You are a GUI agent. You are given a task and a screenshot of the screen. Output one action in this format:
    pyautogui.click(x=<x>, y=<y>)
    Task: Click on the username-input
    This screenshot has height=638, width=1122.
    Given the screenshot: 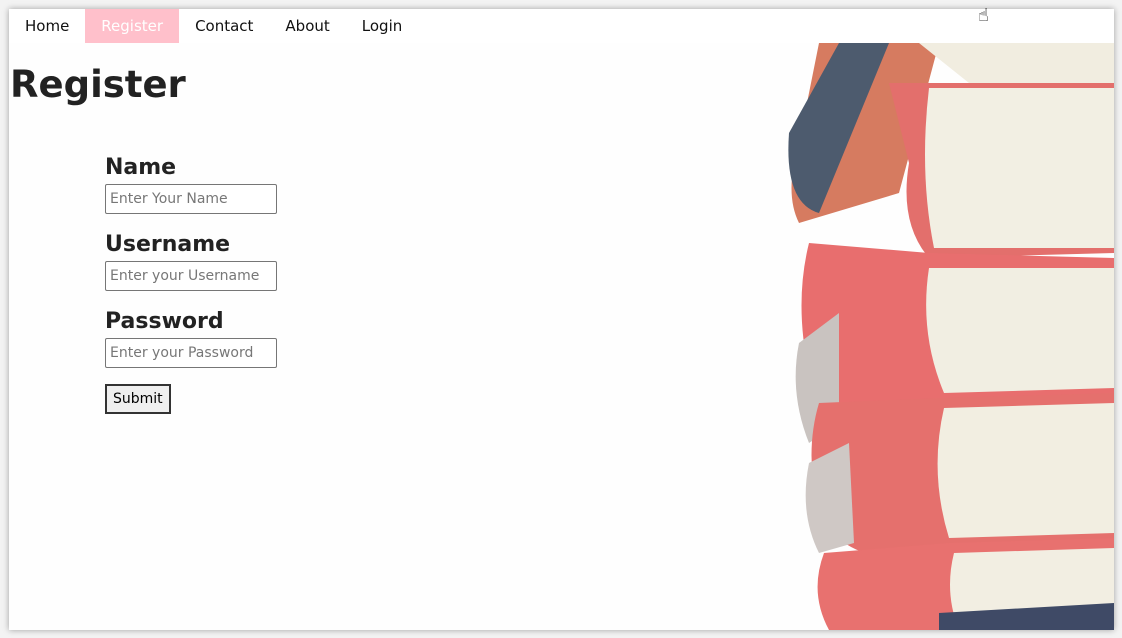 What is the action you would take?
    pyautogui.click(x=191, y=276)
    